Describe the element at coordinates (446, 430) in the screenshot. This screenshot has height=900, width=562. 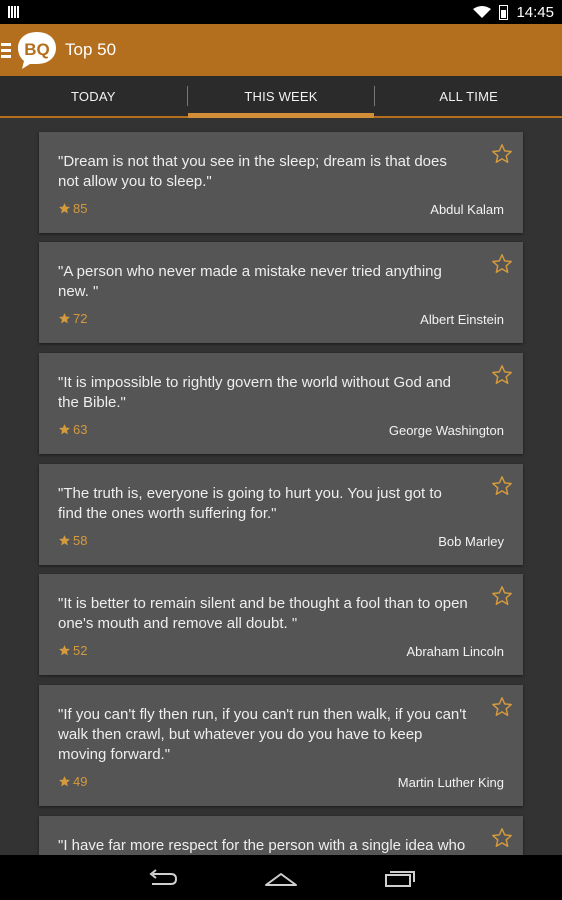
I see `quote-author: George Washington` at that location.